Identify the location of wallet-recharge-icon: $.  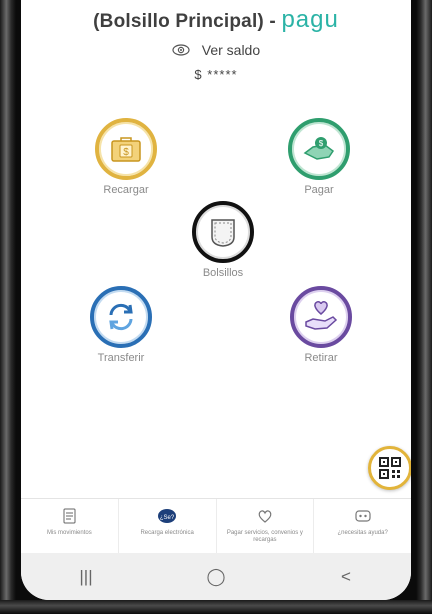
(126, 149).